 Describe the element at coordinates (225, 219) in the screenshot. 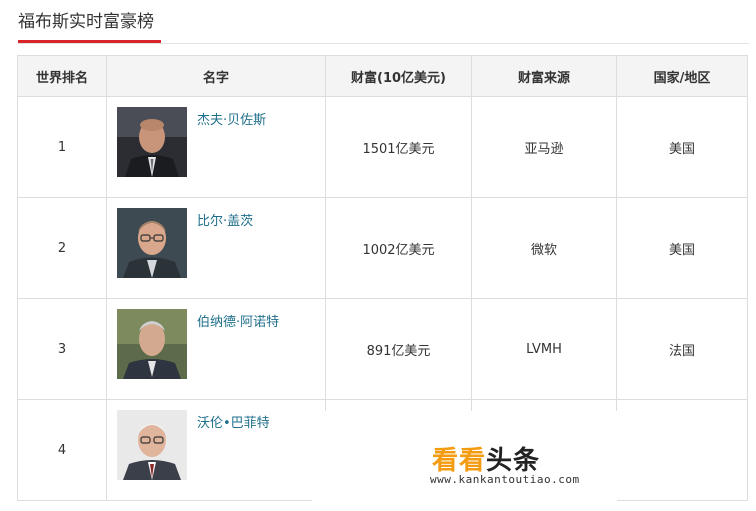

I see `person-name-link: 比尔·盖茨` at that location.